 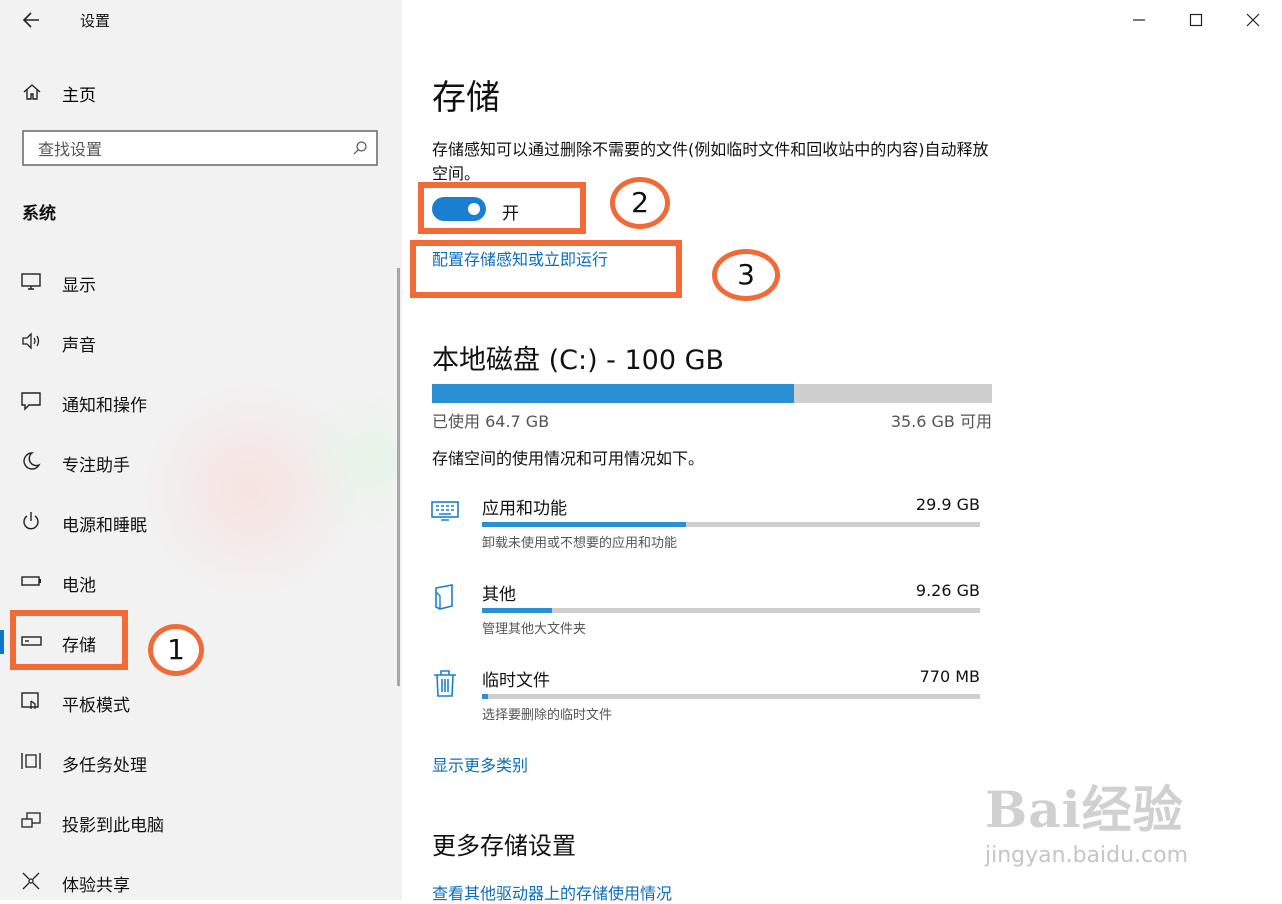 What do you see at coordinates (96, 466) in the screenshot?
I see `sidebar-item-label: 专注助手` at bounding box center [96, 466].